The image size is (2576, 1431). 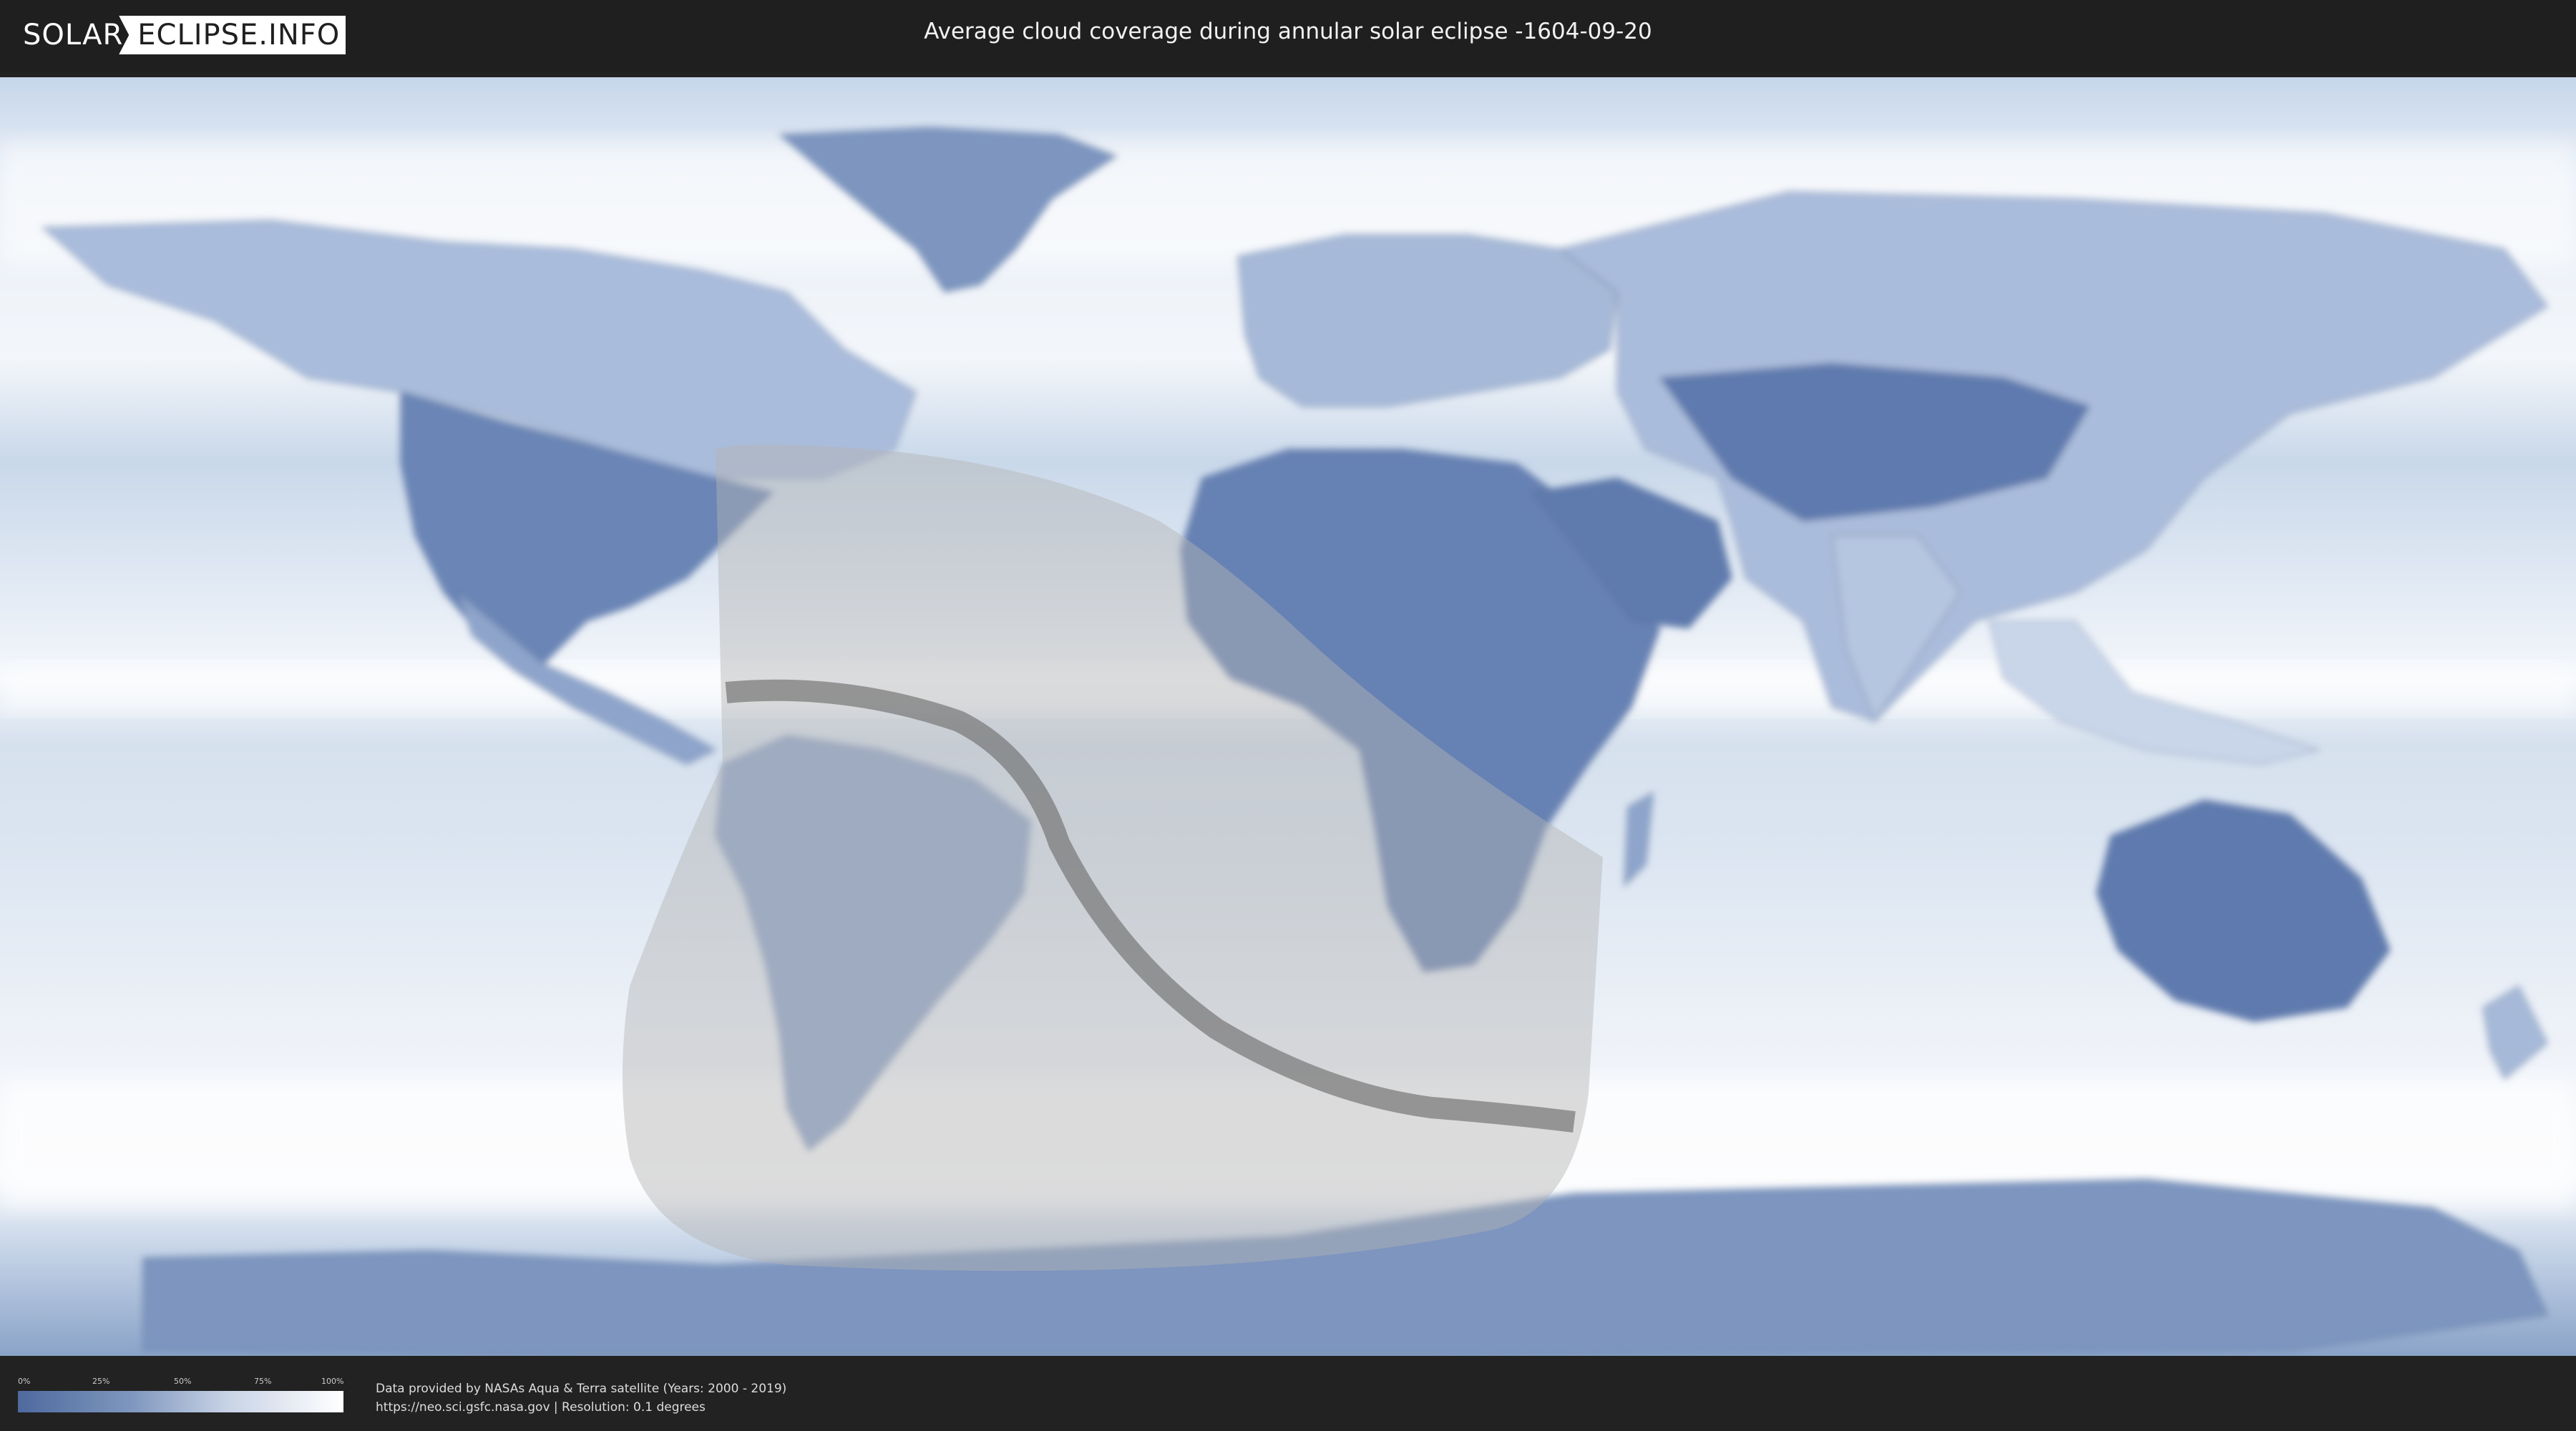 What do you see at coordinates (101, 1382) in the screenshot?
I see `legend-tick-25: 25%` at bounding box center [101, 1382].